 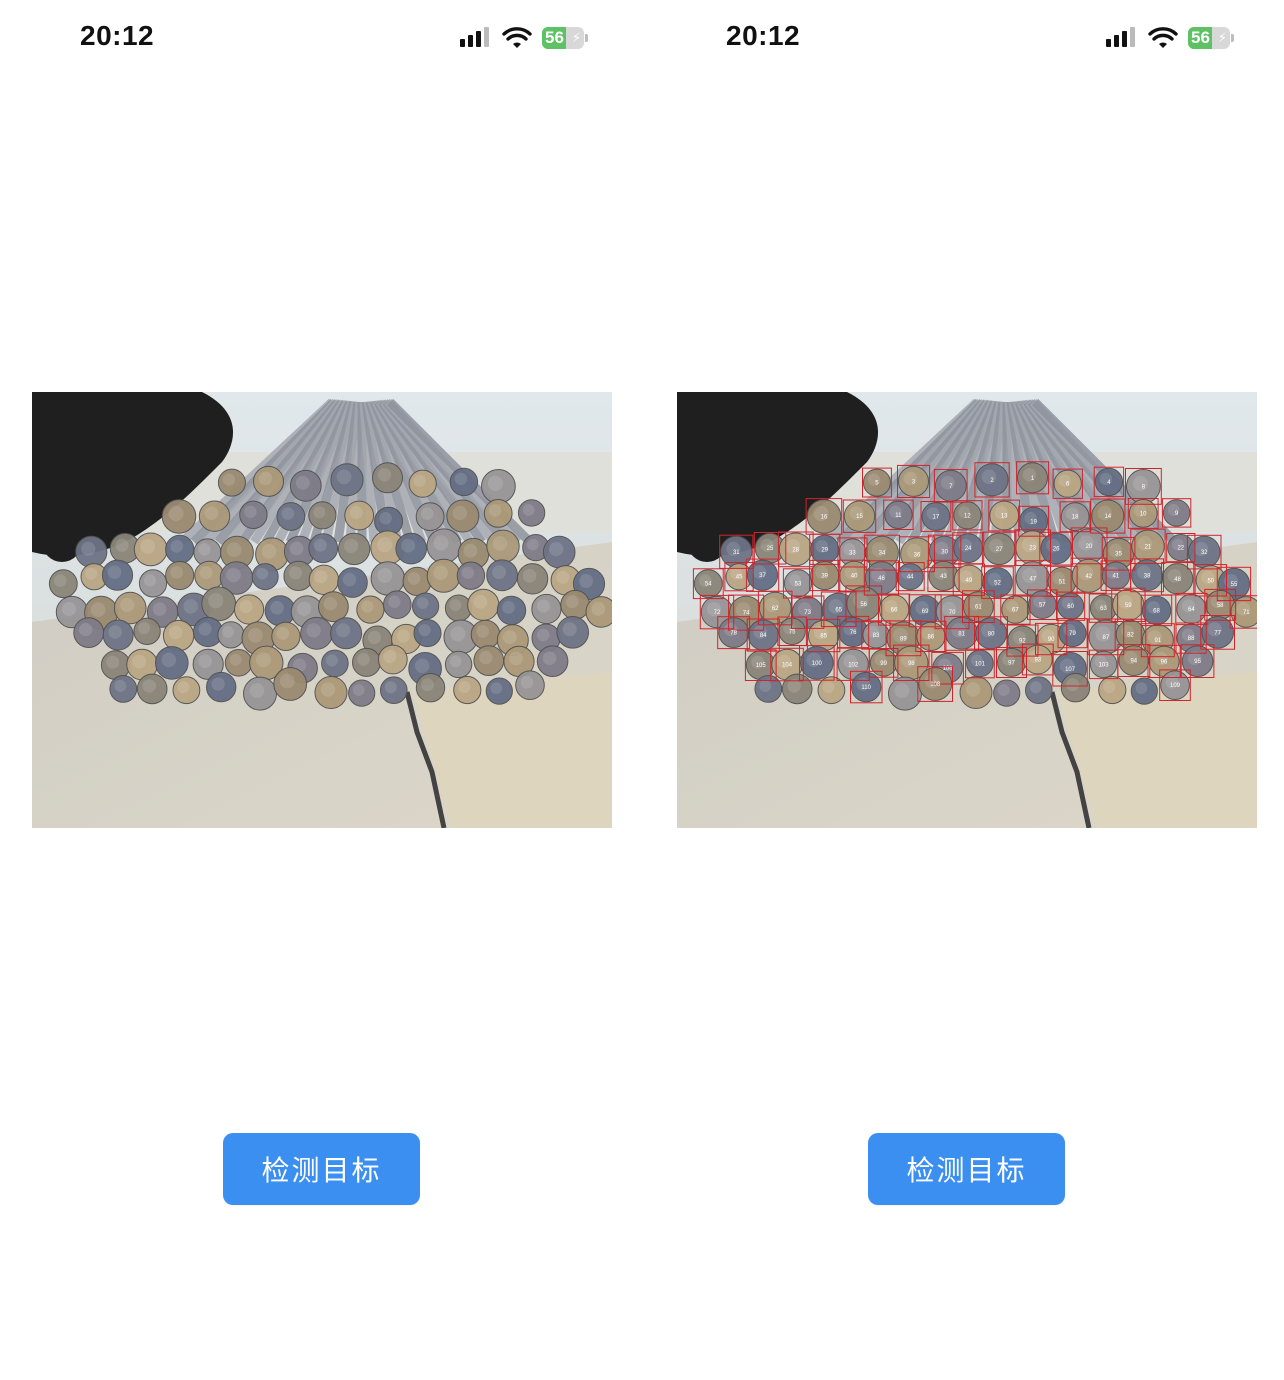 I want to click on detection-label: 53, so click(x=798, y=584).